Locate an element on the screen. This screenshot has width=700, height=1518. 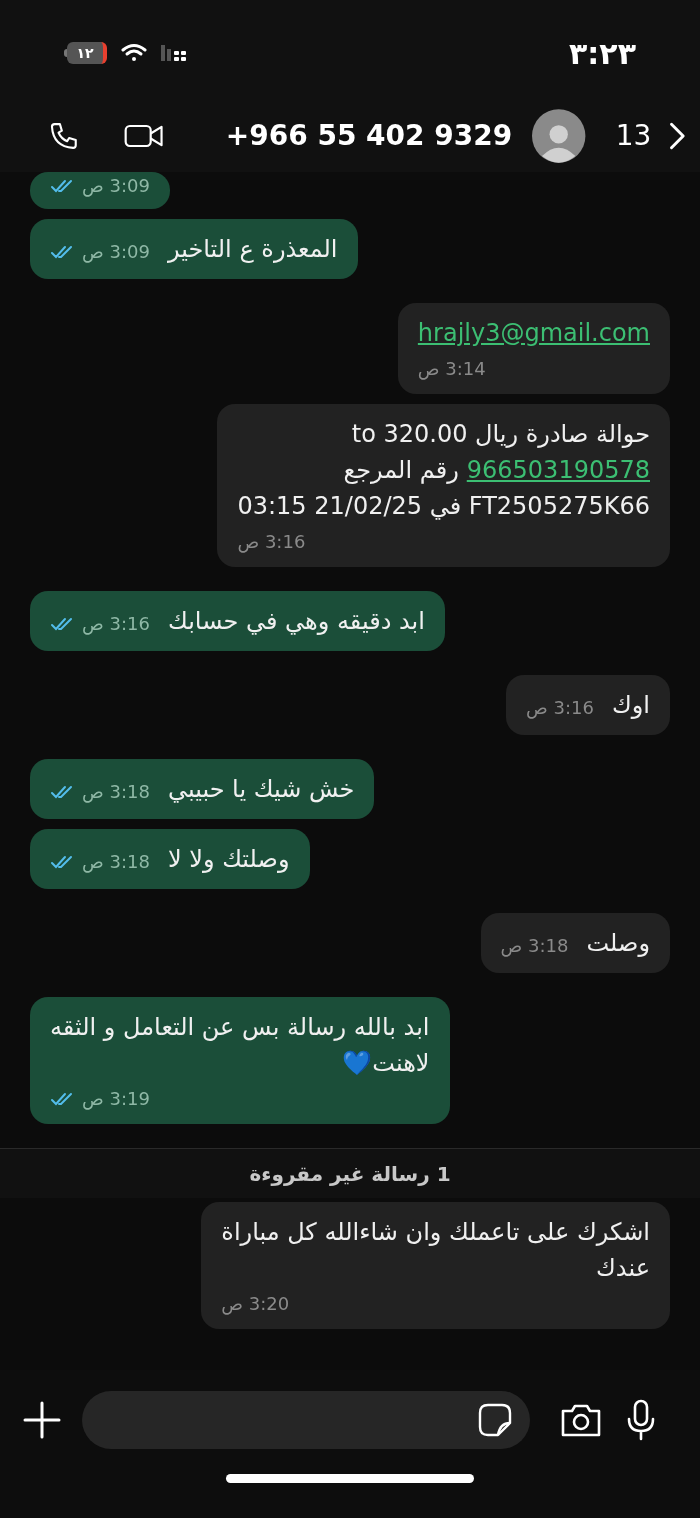
status-time: ٣:٢٣ is located at coordinates (602, 53).